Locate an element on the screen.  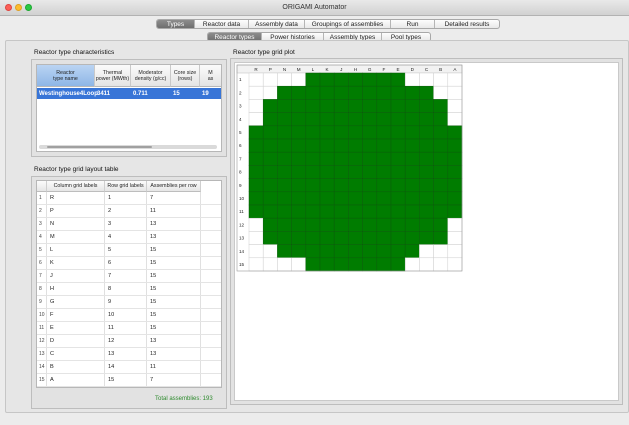
cell-core-size: 15 is located at coordinates (185, 93).